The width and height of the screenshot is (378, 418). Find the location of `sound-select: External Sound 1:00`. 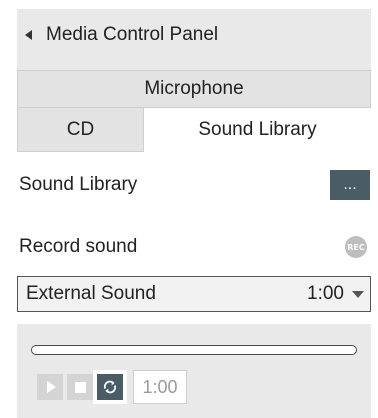

sound-select: External Sound 1:00 is located at coordinates (194, 294).